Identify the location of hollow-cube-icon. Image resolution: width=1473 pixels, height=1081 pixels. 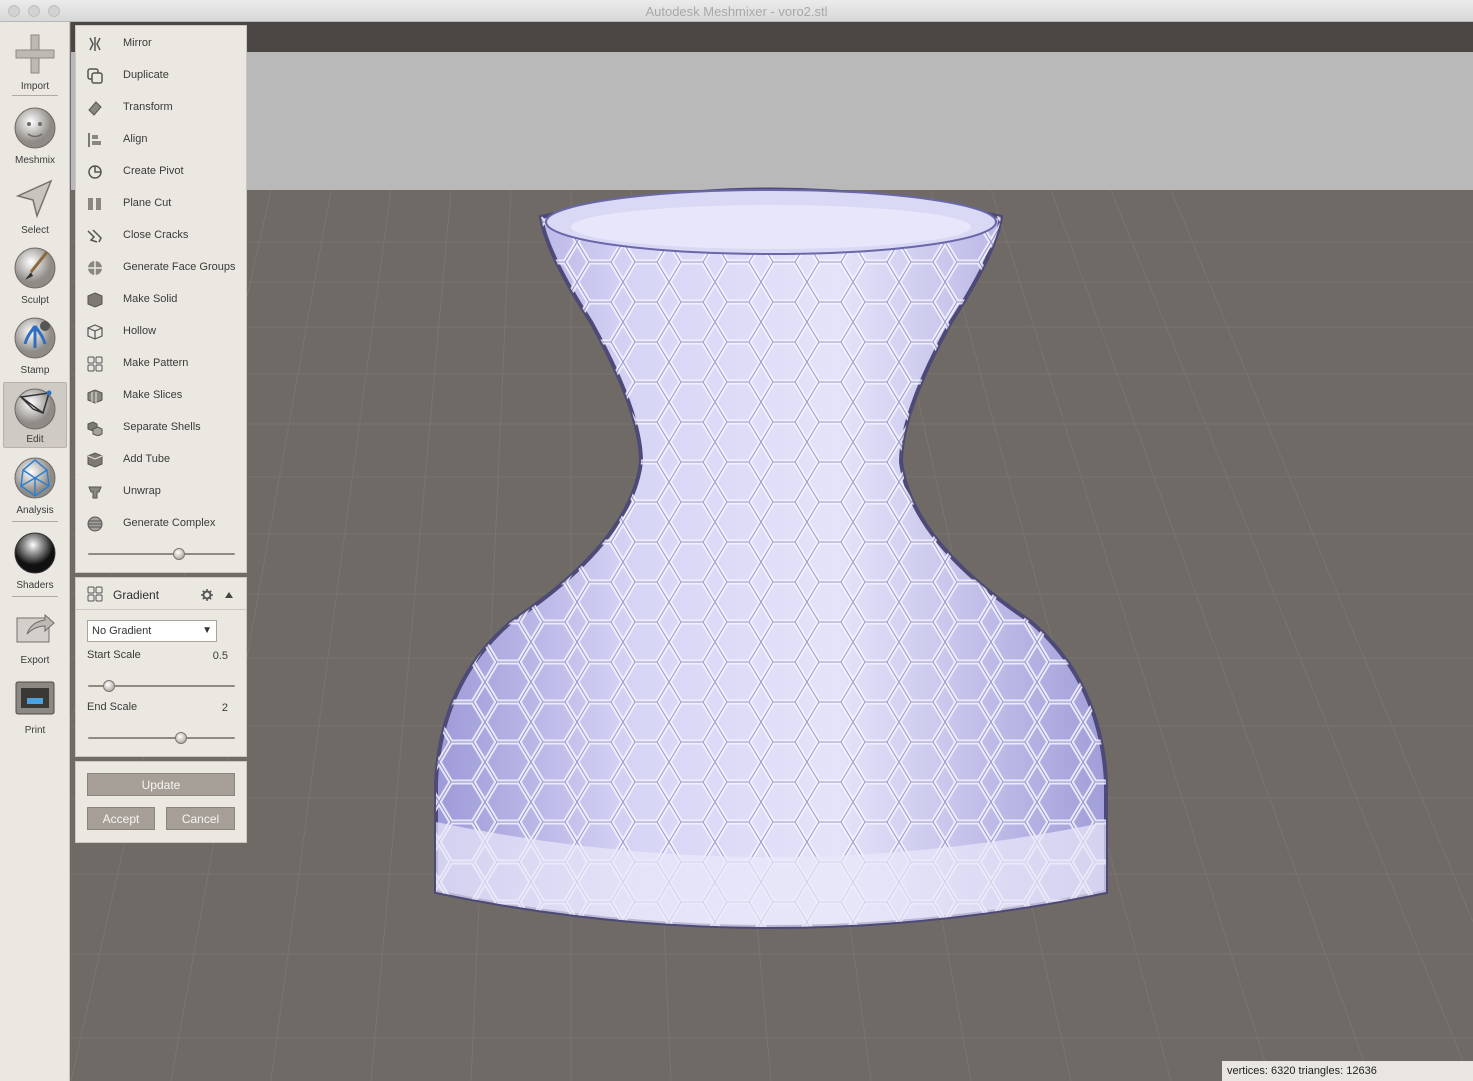
(95, 332).